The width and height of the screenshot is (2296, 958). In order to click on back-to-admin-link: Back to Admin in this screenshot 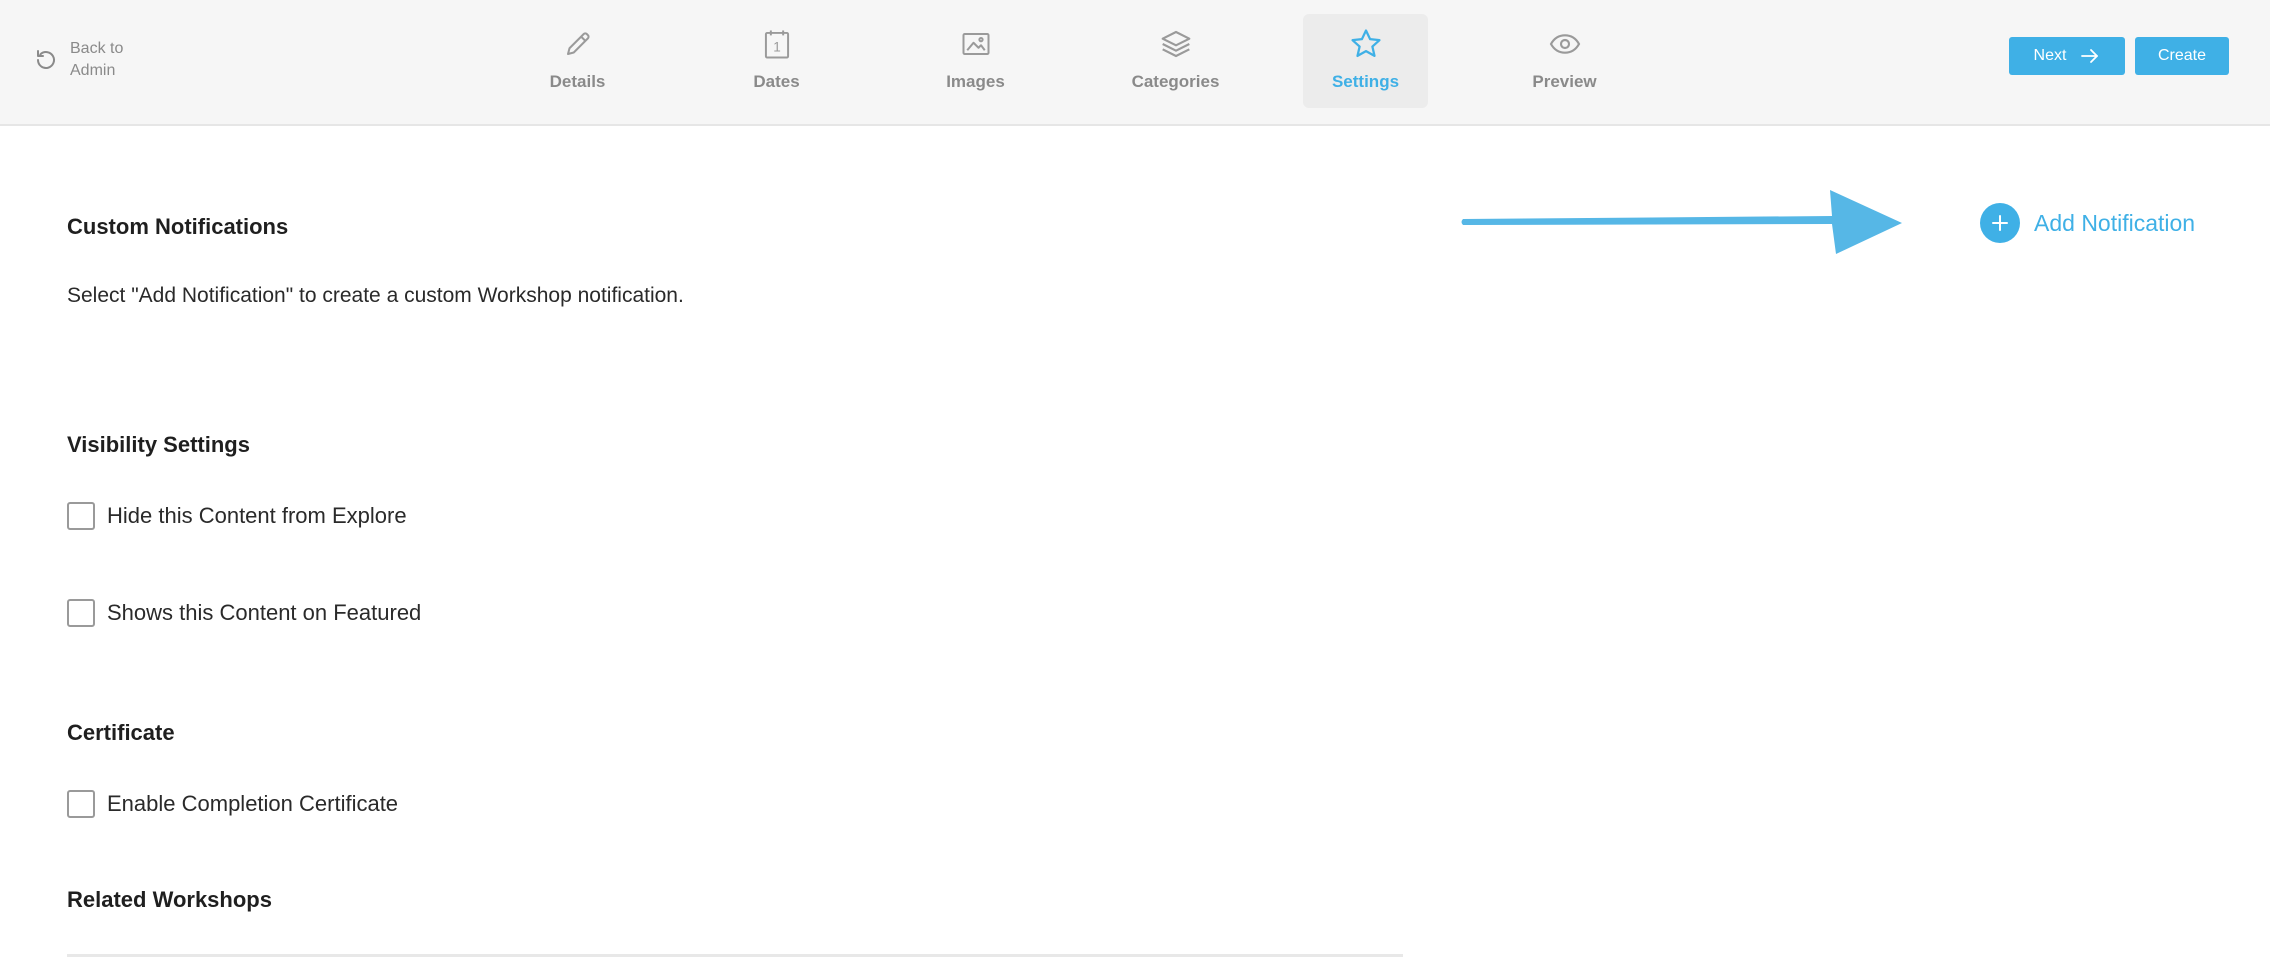, I will do `click(92, 60)`.